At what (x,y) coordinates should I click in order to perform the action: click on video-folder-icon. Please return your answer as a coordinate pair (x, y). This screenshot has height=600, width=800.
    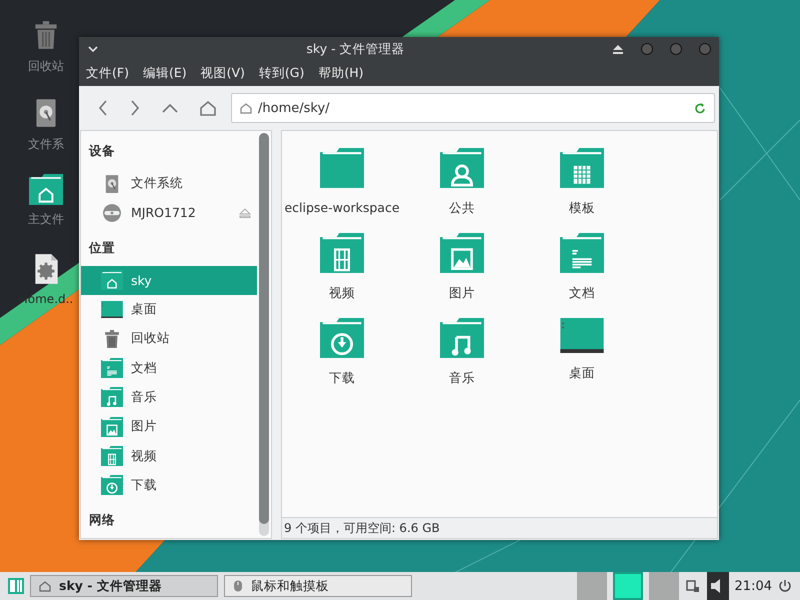
    Looking at the image, I should click on (342, 253).